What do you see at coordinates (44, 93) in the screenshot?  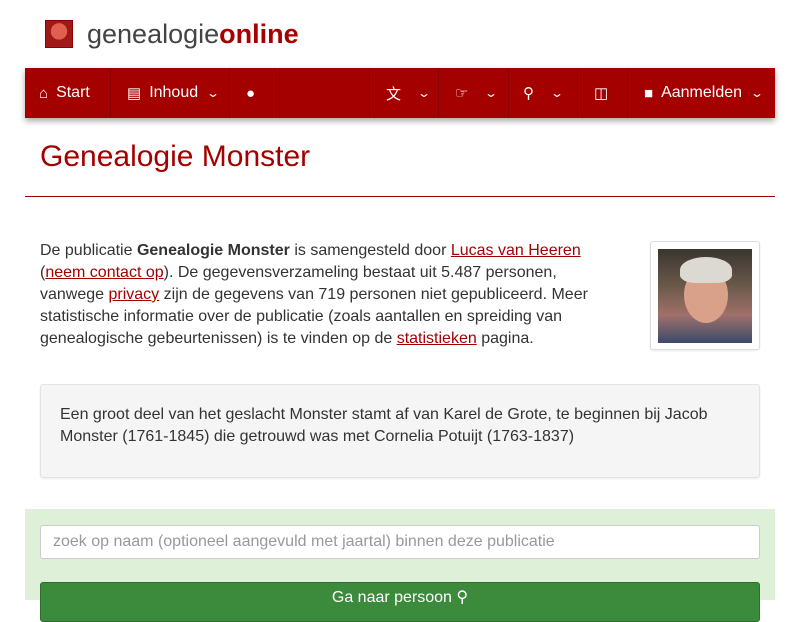 I see `home-icon: ⌂` at bounding box center [44, 93].